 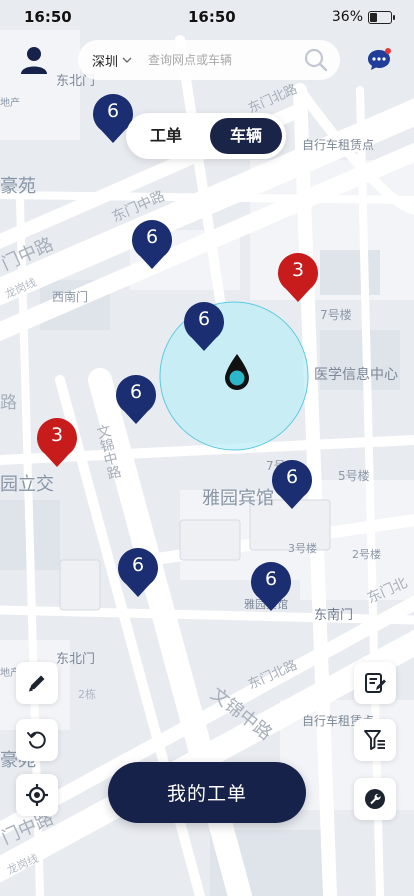 I want to click on map-label: 2栋, so click(x=87, y=694).